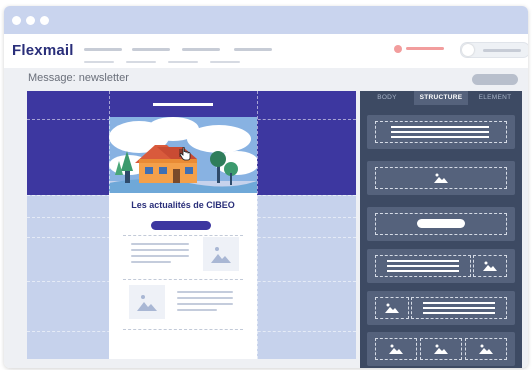 The width and height of the screenshot is (532, 370). I want to click on action-button, so click(495, 79).